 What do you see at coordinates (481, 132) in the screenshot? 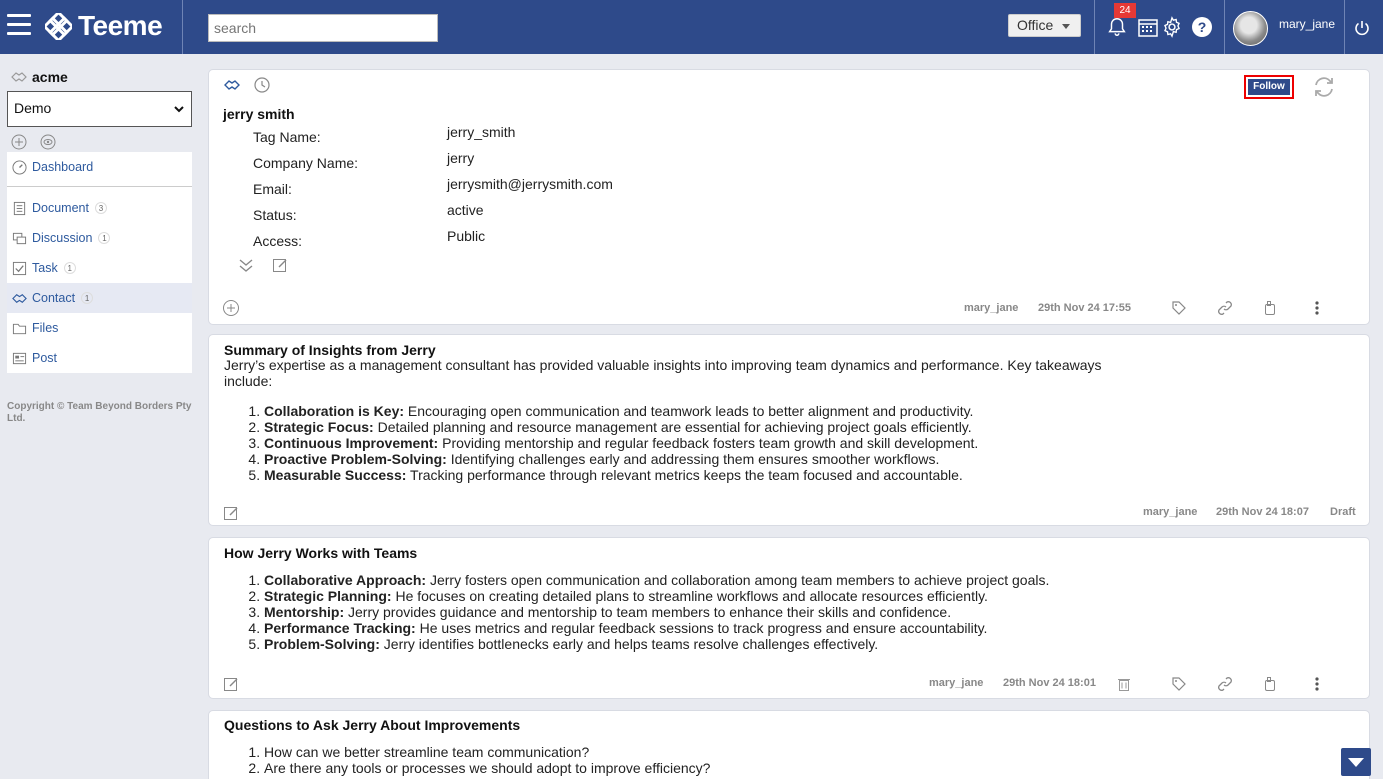
I see `field-value: jerry_smith` at bounding box center [481, 132].